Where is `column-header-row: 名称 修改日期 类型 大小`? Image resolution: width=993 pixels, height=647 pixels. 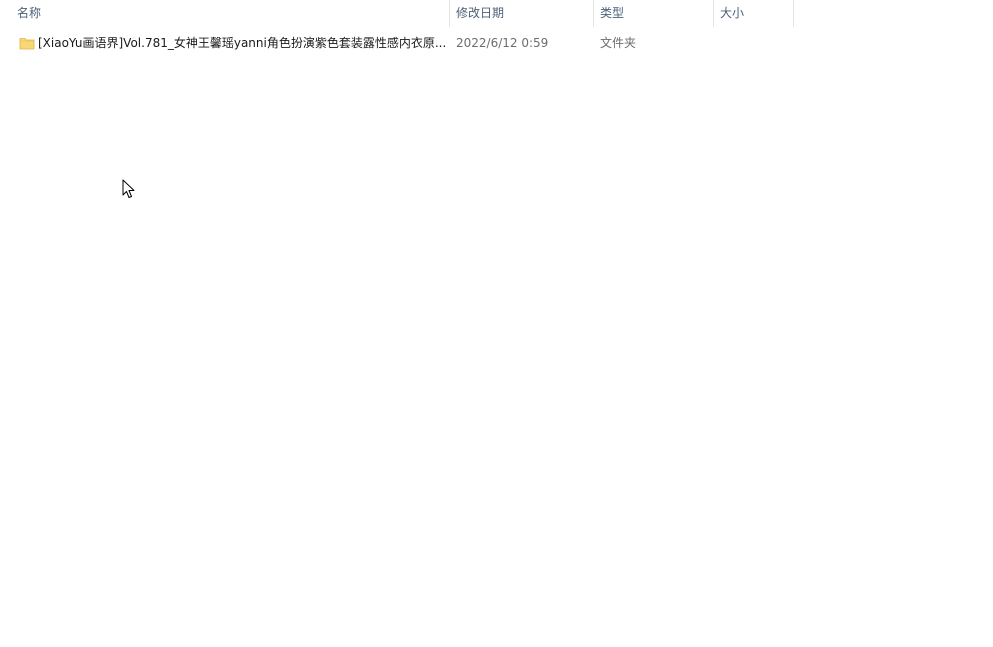 column-header-row: 名称 修改日期 类型 大小 is located at coordinates (397, 13).